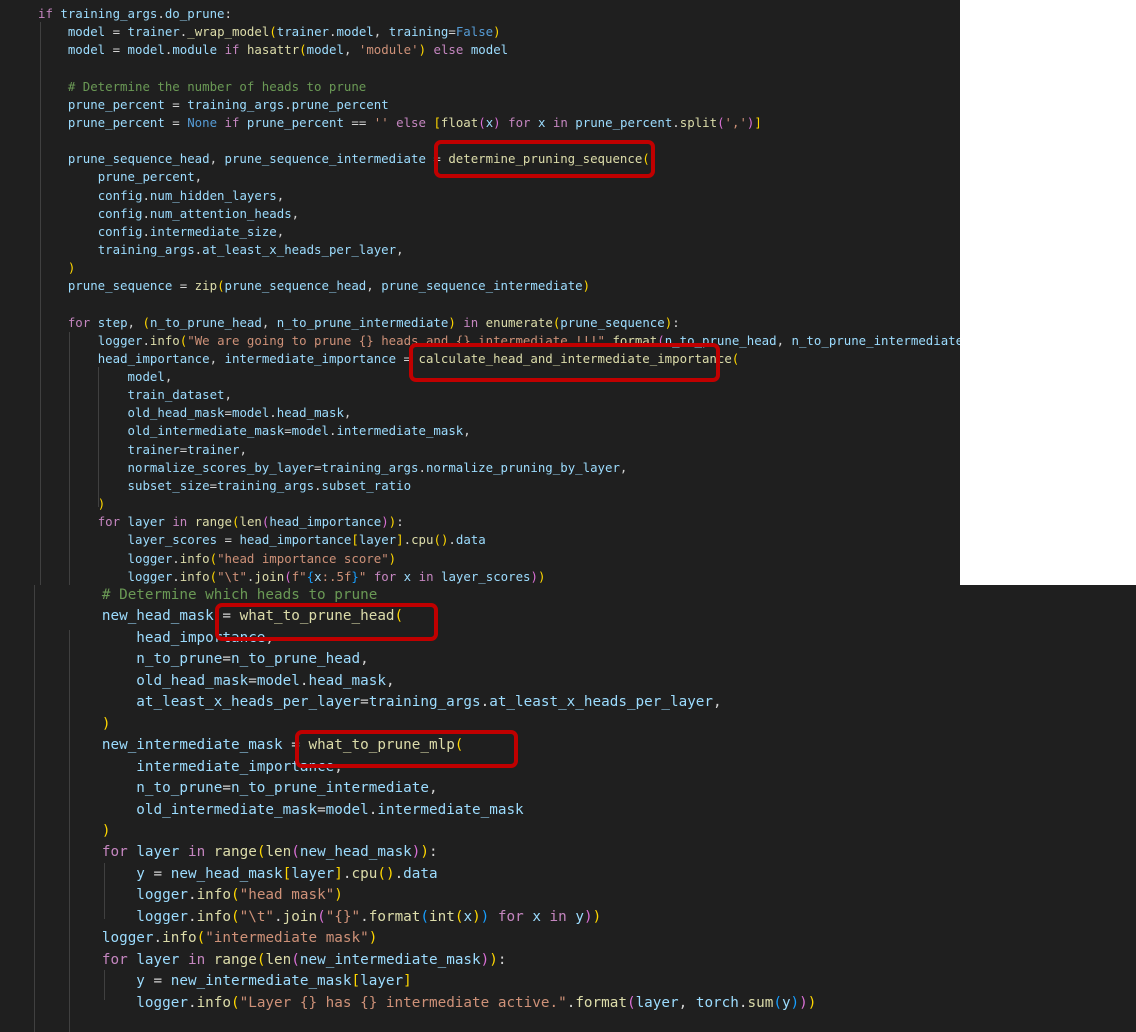 This screenshot has width=1136, height=1032. What do you see at coordinates (420, 873) in the screenshot?
I see `code-token: data` at bounding box center [420, 873].